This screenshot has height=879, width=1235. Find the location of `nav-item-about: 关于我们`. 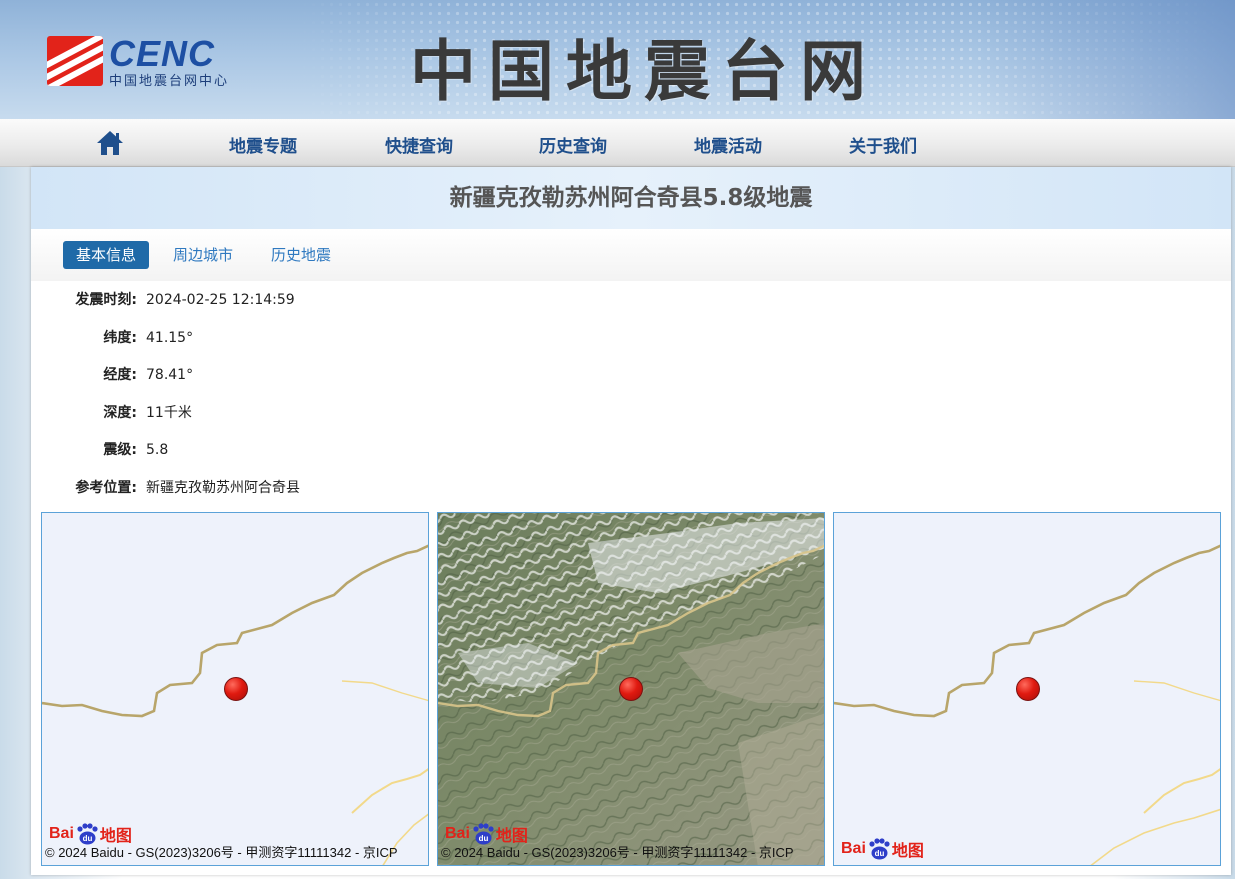

nav-item-about: 关于我们 is located at coordinates (883, 144).